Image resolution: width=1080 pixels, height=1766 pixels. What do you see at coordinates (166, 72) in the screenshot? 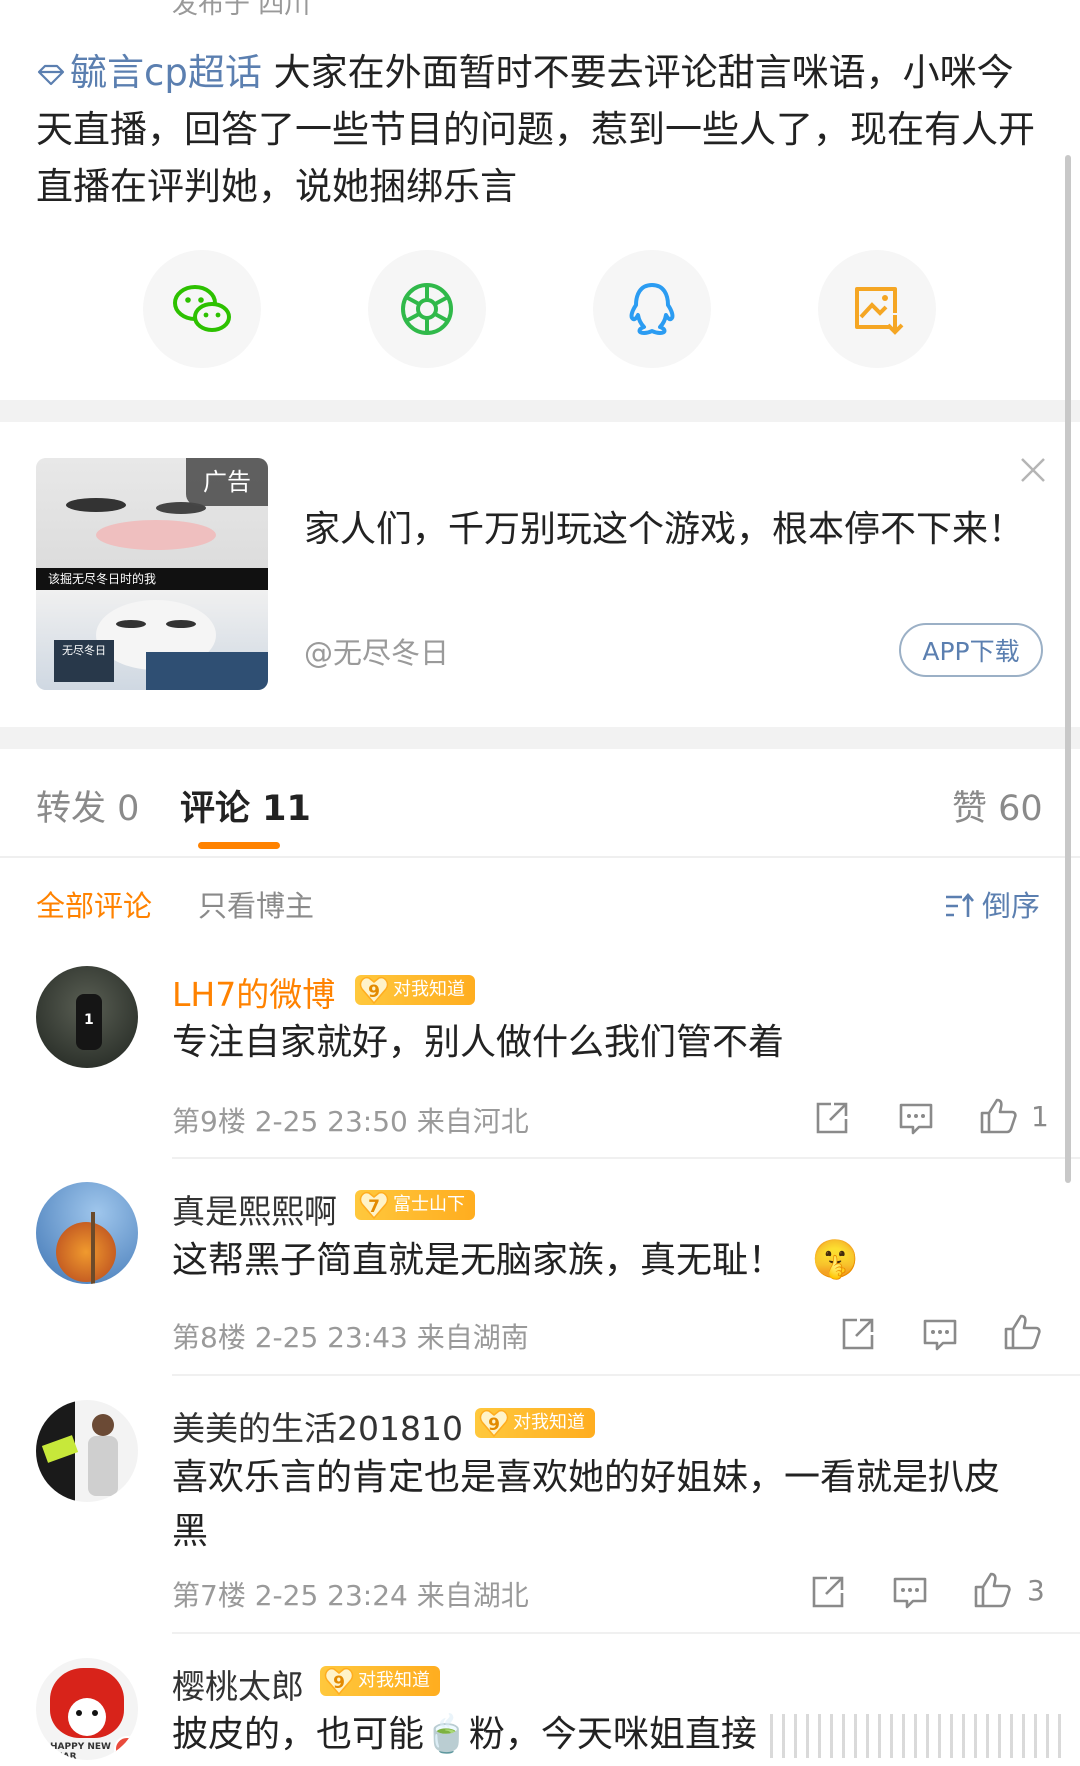
I see `super-topic-name: 毓言cp超话` at bounding box center [166, 72].